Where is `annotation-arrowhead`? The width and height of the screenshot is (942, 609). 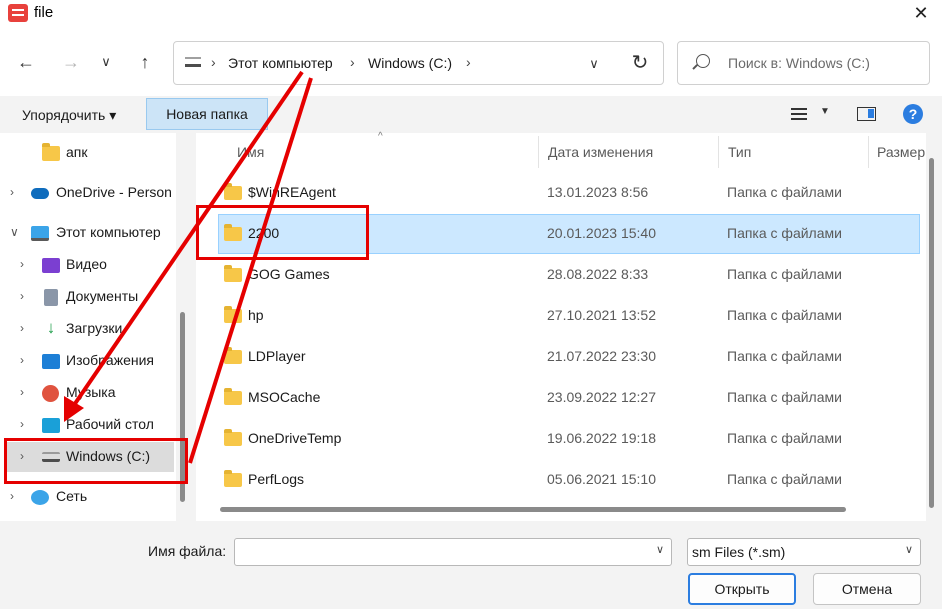
annotation-arrowhead is located at coordinates (74, 409).